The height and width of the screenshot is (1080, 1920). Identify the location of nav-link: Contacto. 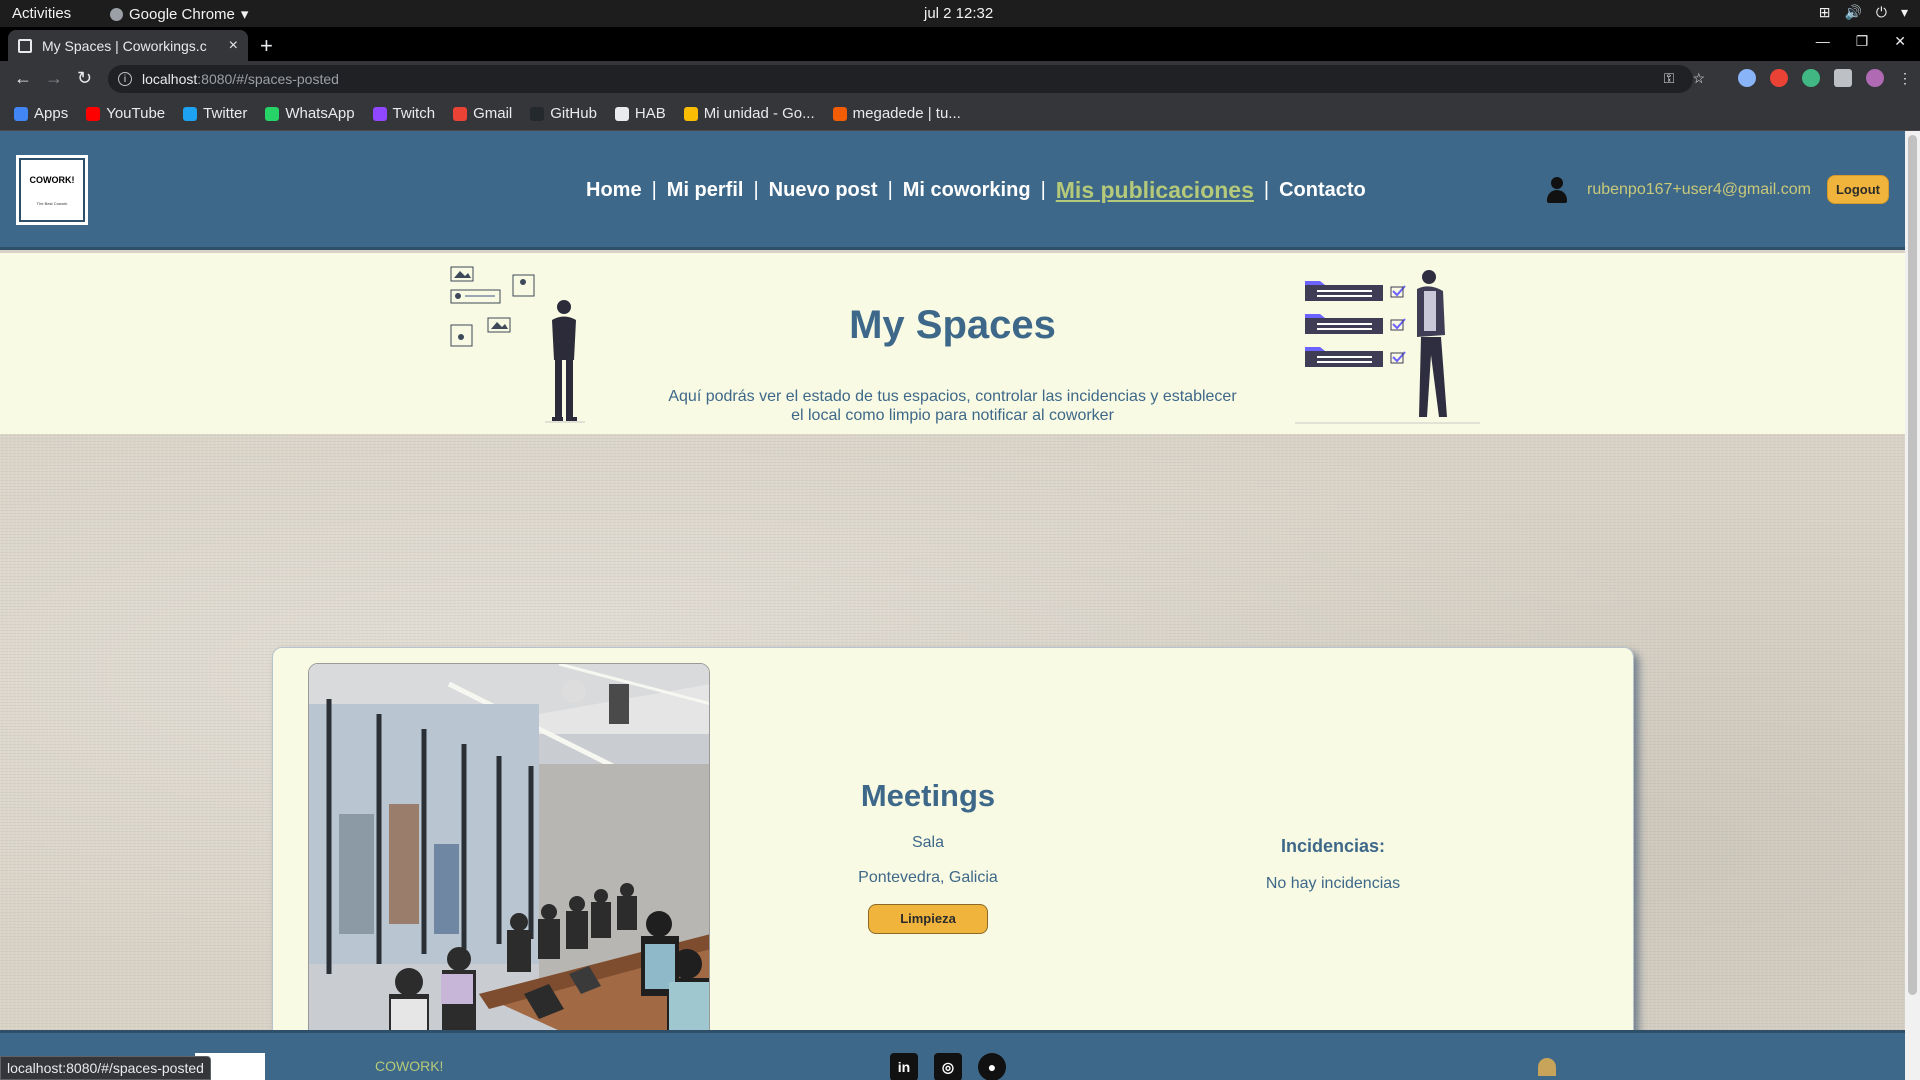
(1322, 190).